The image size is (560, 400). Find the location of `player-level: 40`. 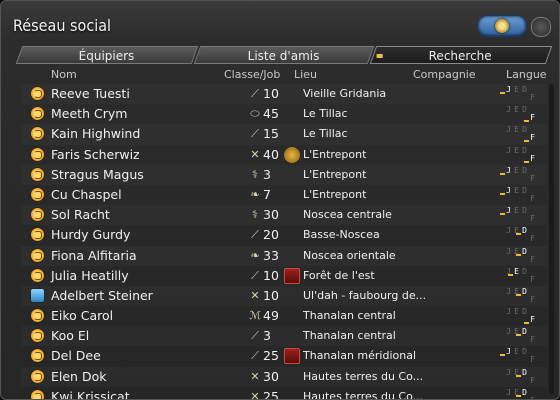

player-level: 40 is located at coordinates (271, 154).